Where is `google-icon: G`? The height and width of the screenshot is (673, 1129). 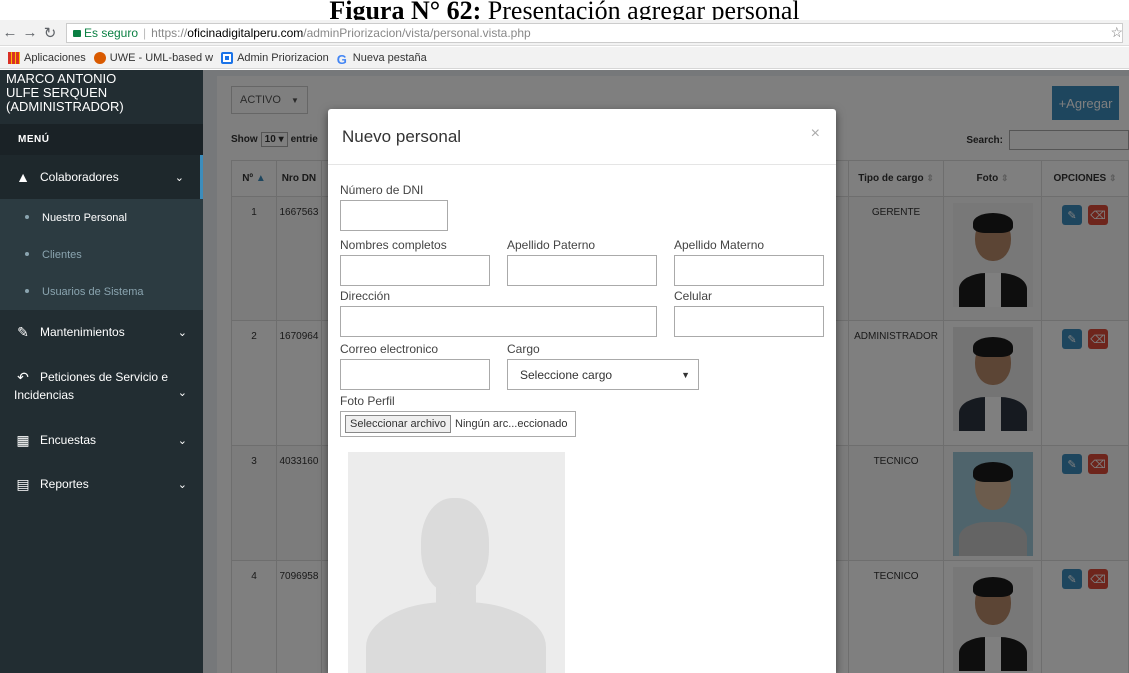 google-icon: G is located at coordinates (341, 59).